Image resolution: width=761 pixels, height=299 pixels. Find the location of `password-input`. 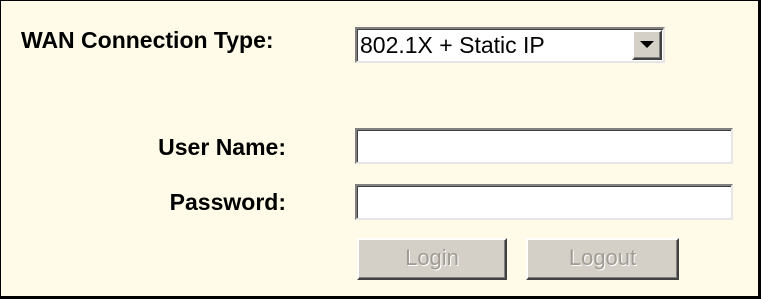

password-input is located at coordinates (544, 202).